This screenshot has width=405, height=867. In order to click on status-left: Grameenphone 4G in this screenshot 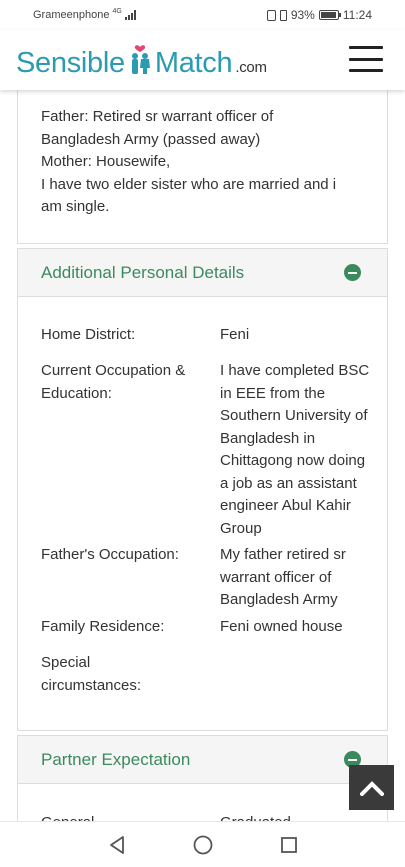, I will do `click(84, 14)`.